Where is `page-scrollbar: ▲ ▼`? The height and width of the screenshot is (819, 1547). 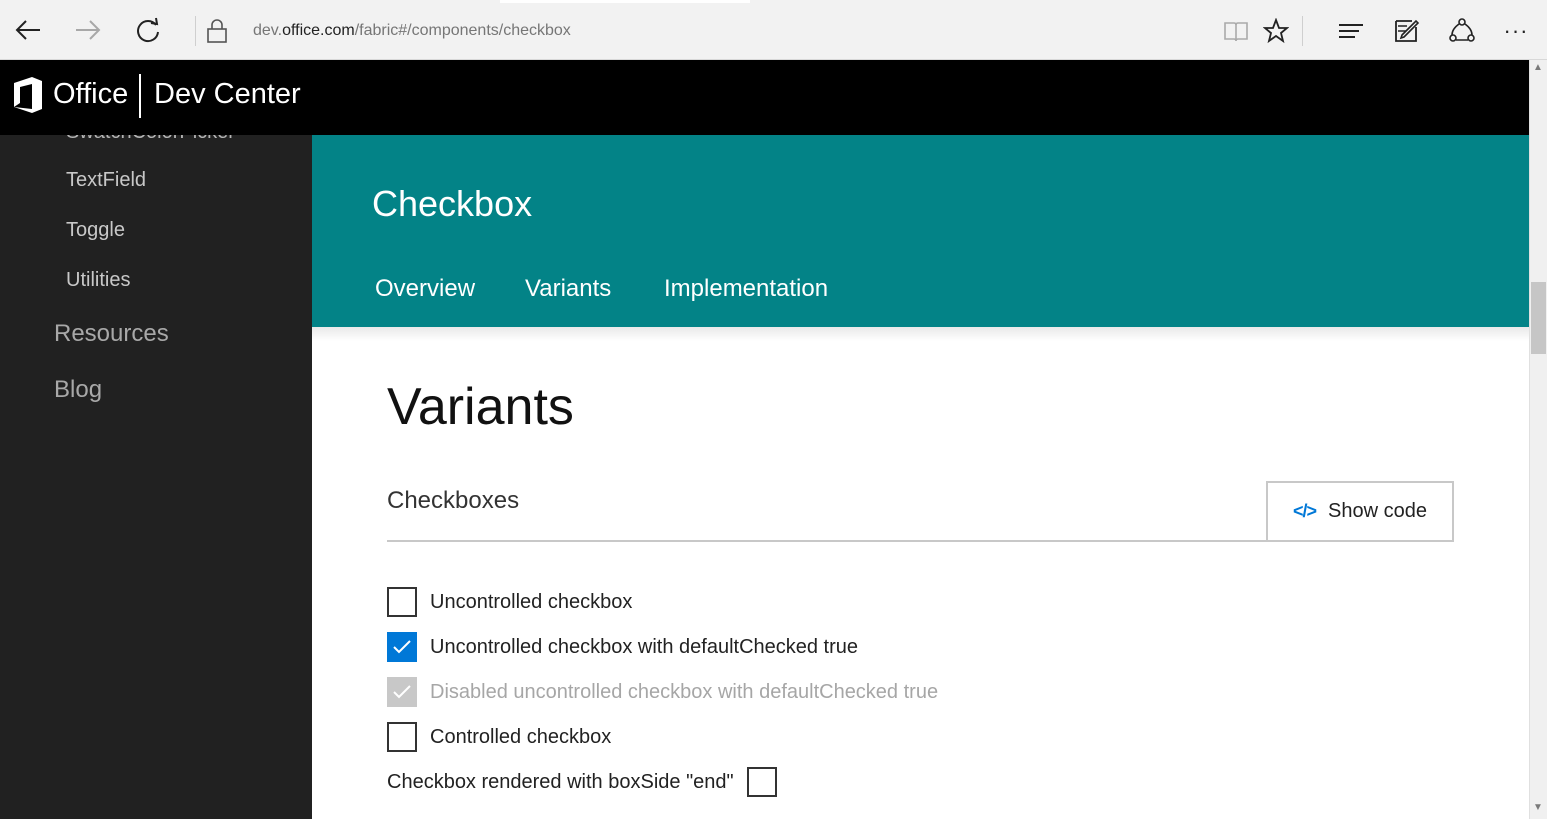 page-scrollbar: ▲ ▼ is located at coordinates (1538, 439).